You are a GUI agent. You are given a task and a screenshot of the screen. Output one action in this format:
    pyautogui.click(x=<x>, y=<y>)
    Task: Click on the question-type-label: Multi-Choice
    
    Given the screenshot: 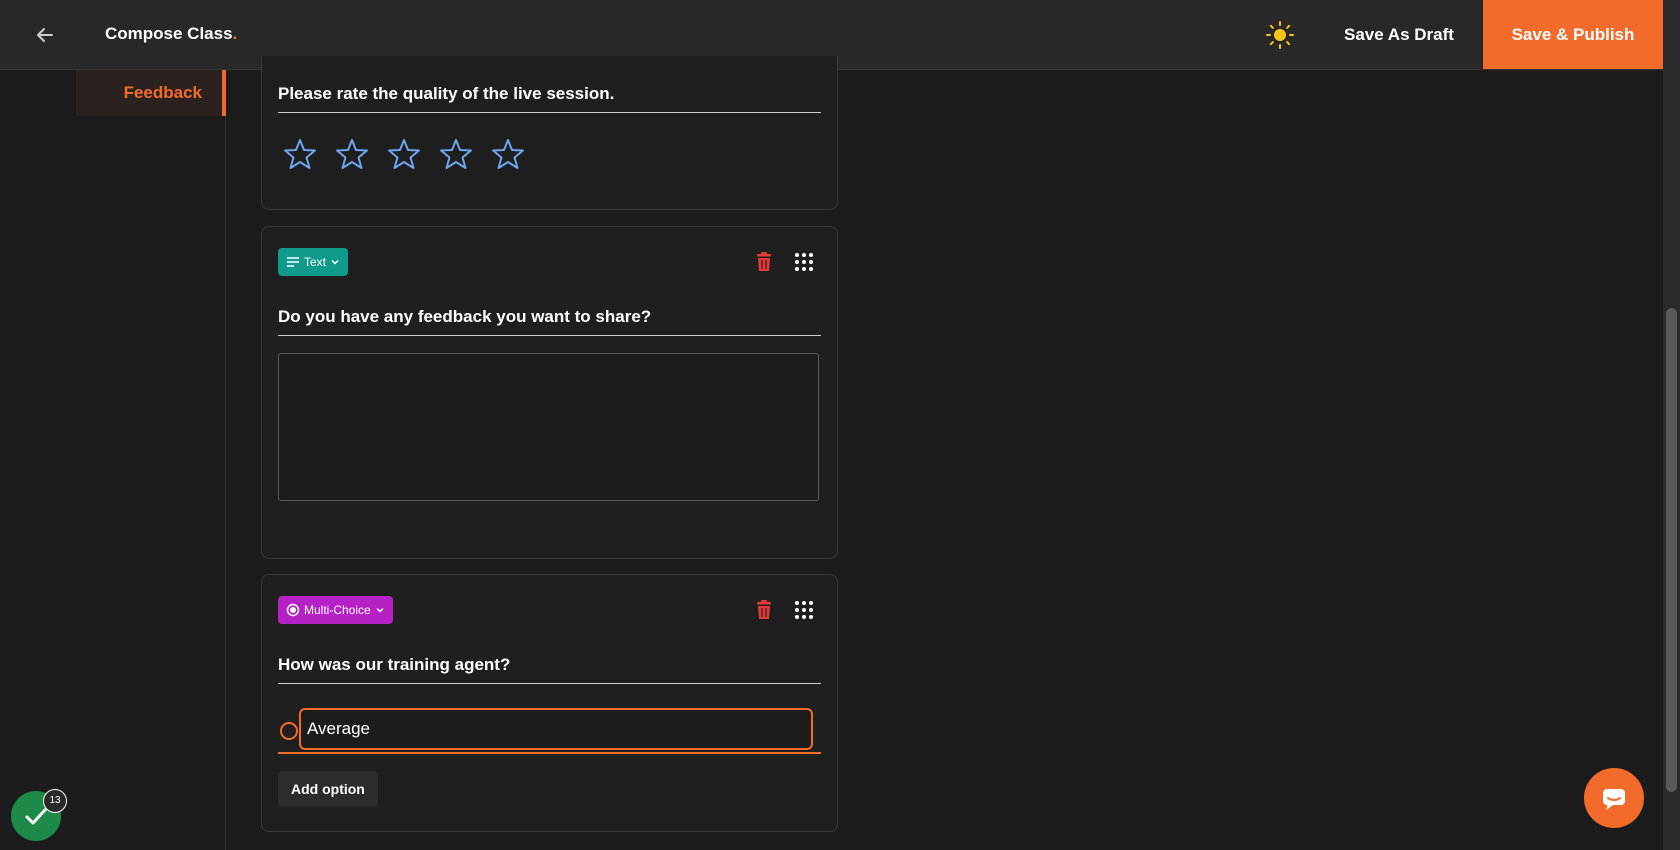 What is the action you would take?
    pyautogui.click(x=337, y=610)
    